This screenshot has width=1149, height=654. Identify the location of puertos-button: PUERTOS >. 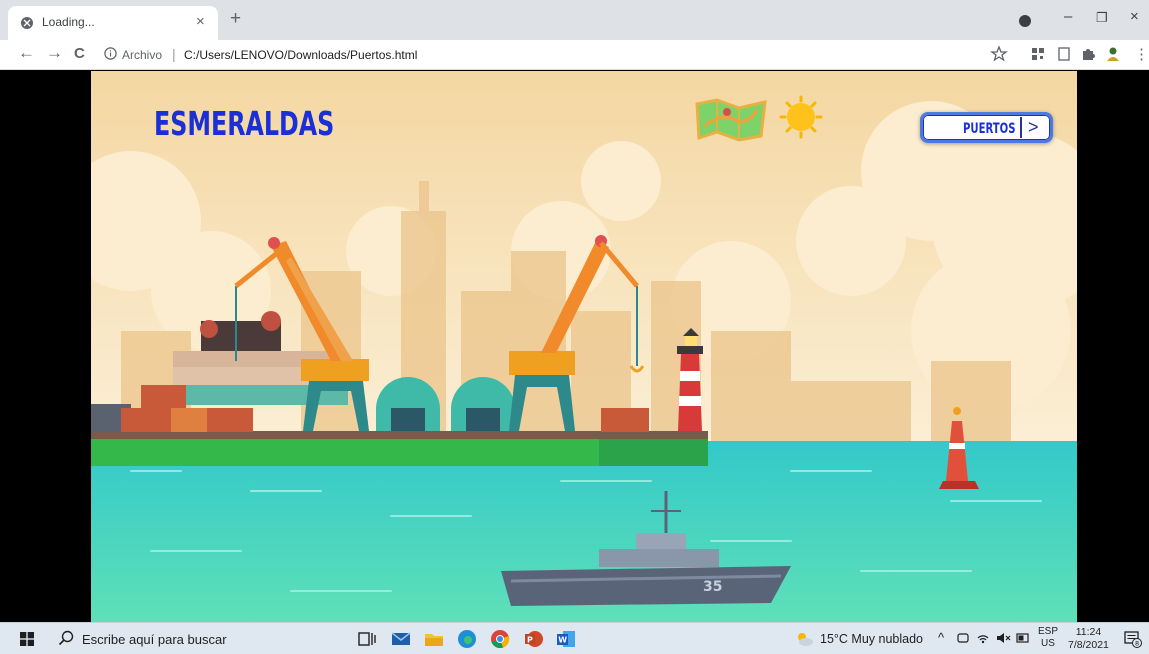
(986, 127).